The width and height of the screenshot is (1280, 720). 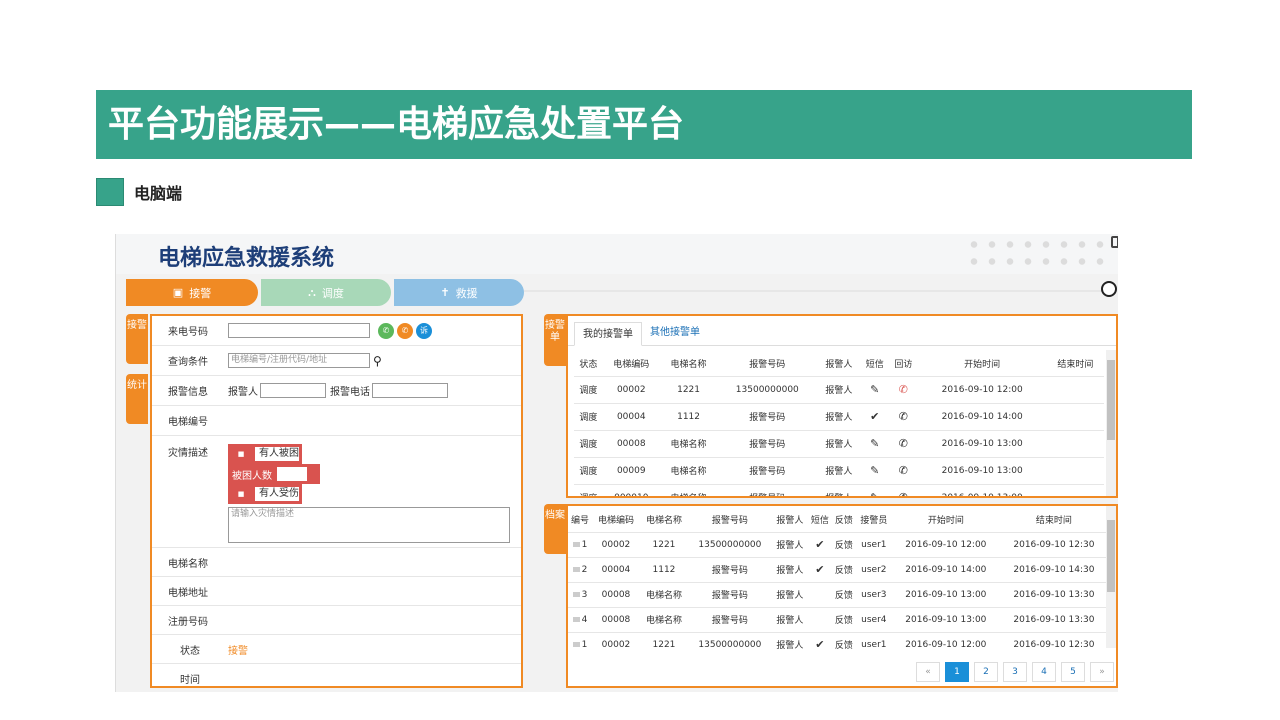 What do you see at coordinates (842, 331) in the screenshot?
I see `alarm-tabs: 我的接警单 其他接警单` at bounding box center [842, 331].